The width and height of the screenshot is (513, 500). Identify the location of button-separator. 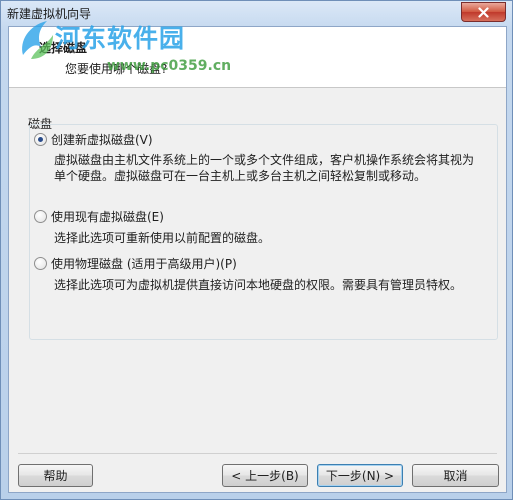
(257, 453).